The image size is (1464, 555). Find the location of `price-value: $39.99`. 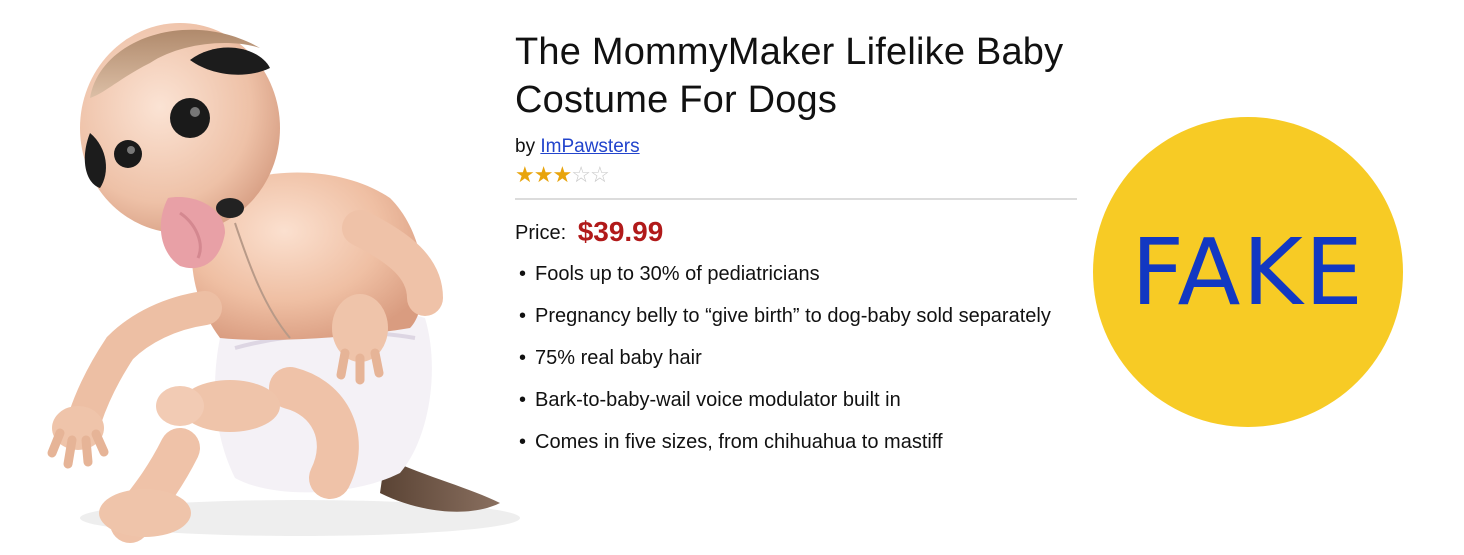

price-value: $39.99 is located at coordinates (620, 231).